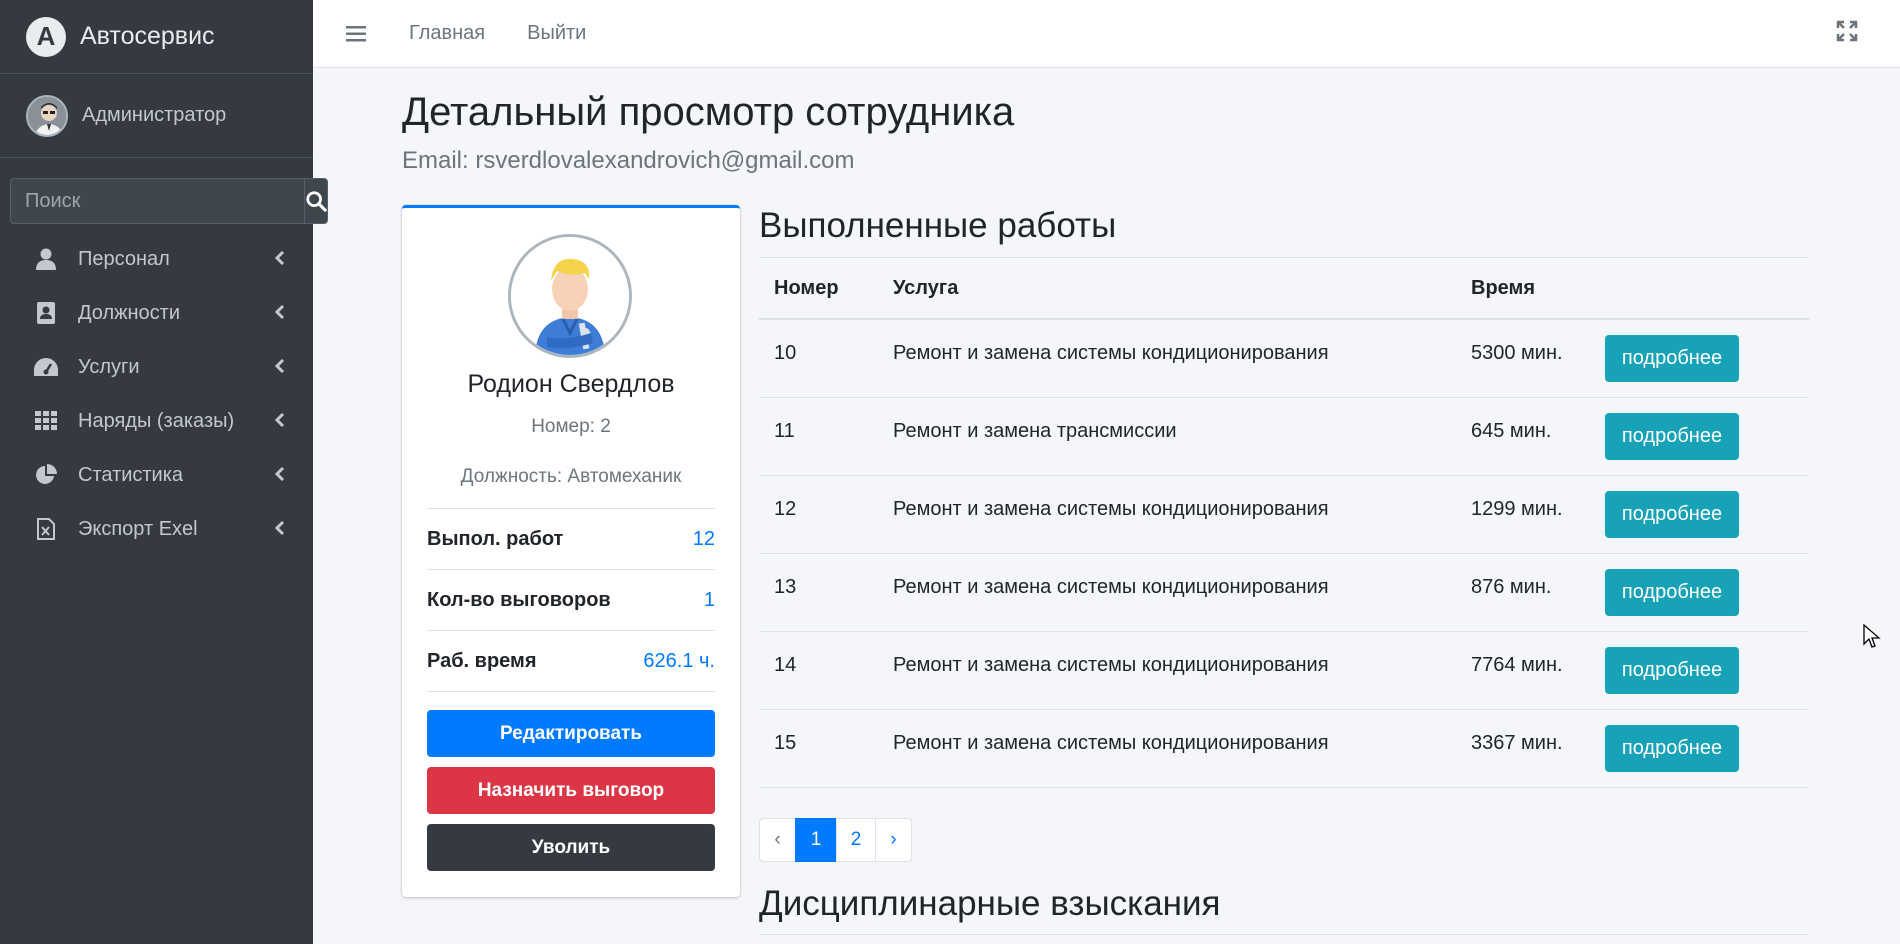 The width and height of the screenshot is (1900, 944). Describe the element at coordinates (1106, 34) in the screenshot. I see `top-navbar: Главная Выйти` at that location.